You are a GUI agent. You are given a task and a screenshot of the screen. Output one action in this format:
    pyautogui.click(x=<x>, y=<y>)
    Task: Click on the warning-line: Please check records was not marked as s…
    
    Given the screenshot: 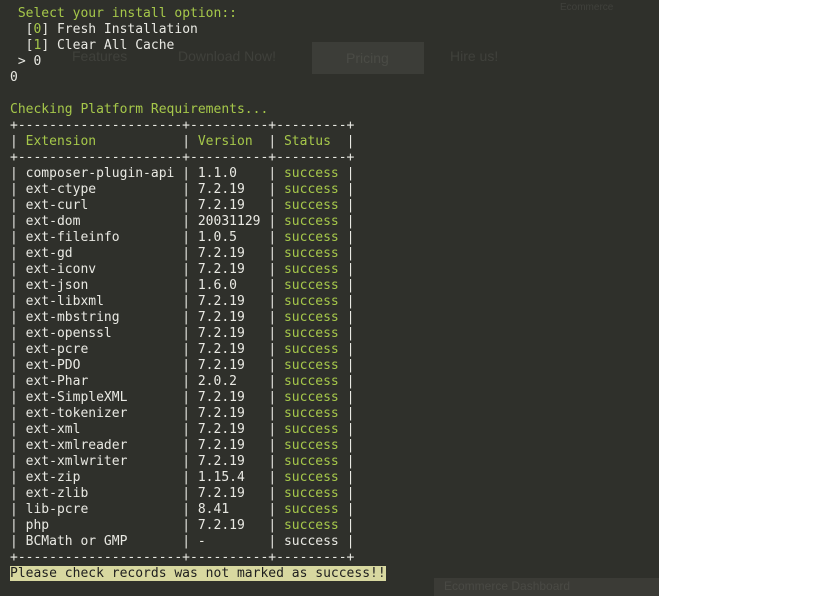 What is the action you would take?
    pyautogui.click(x=198, y=574)
    